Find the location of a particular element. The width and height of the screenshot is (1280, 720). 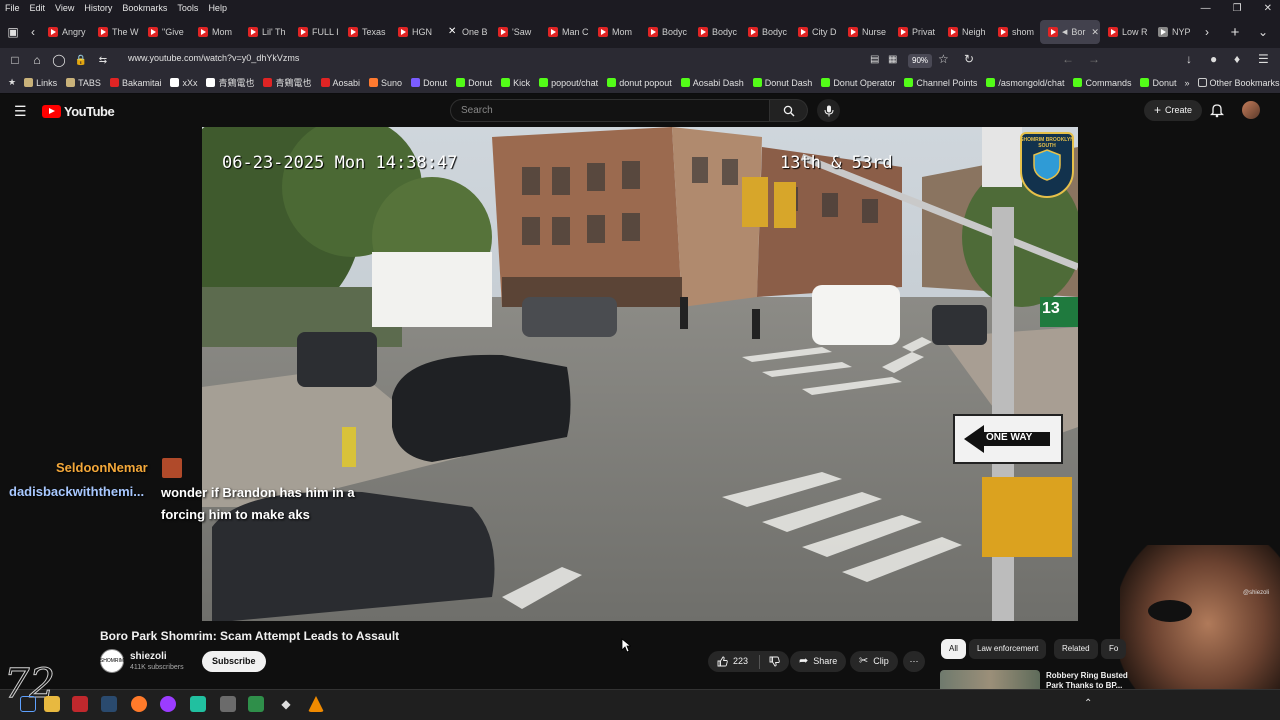

user-avatar is located at coordinates (1251, 110).